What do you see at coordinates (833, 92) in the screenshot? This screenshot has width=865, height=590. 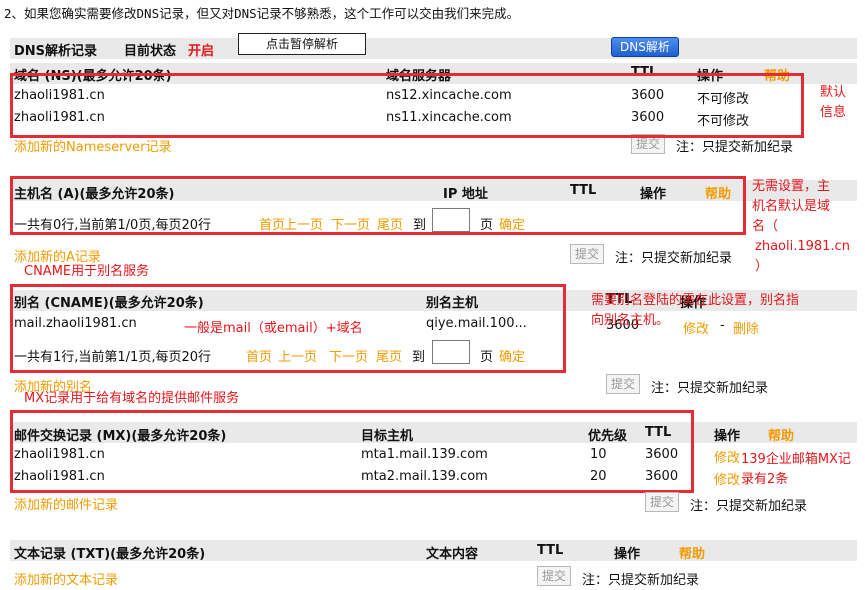 I see `default-info-note-1: 默认` at bounding box center [833, 92].